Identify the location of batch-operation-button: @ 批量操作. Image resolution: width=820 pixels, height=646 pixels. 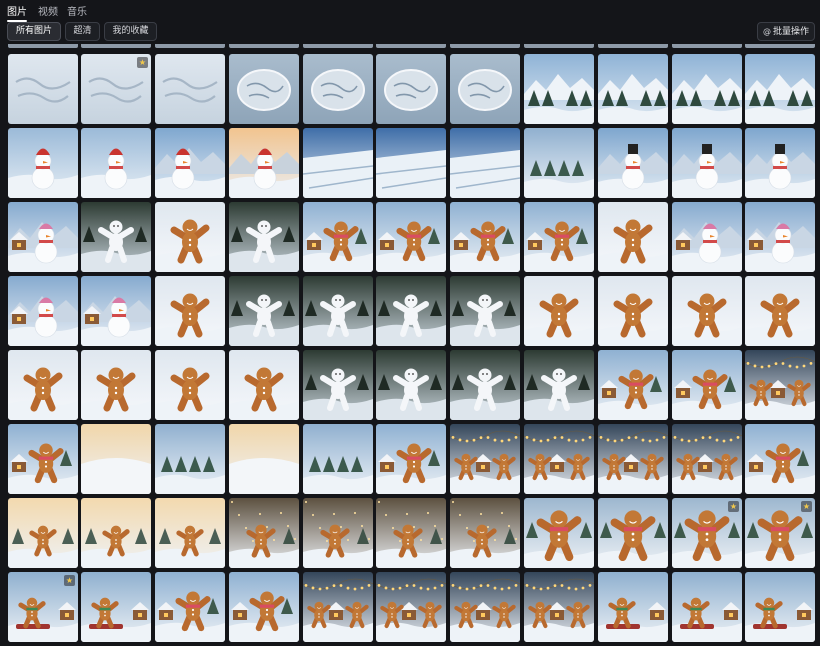
(785, 31).